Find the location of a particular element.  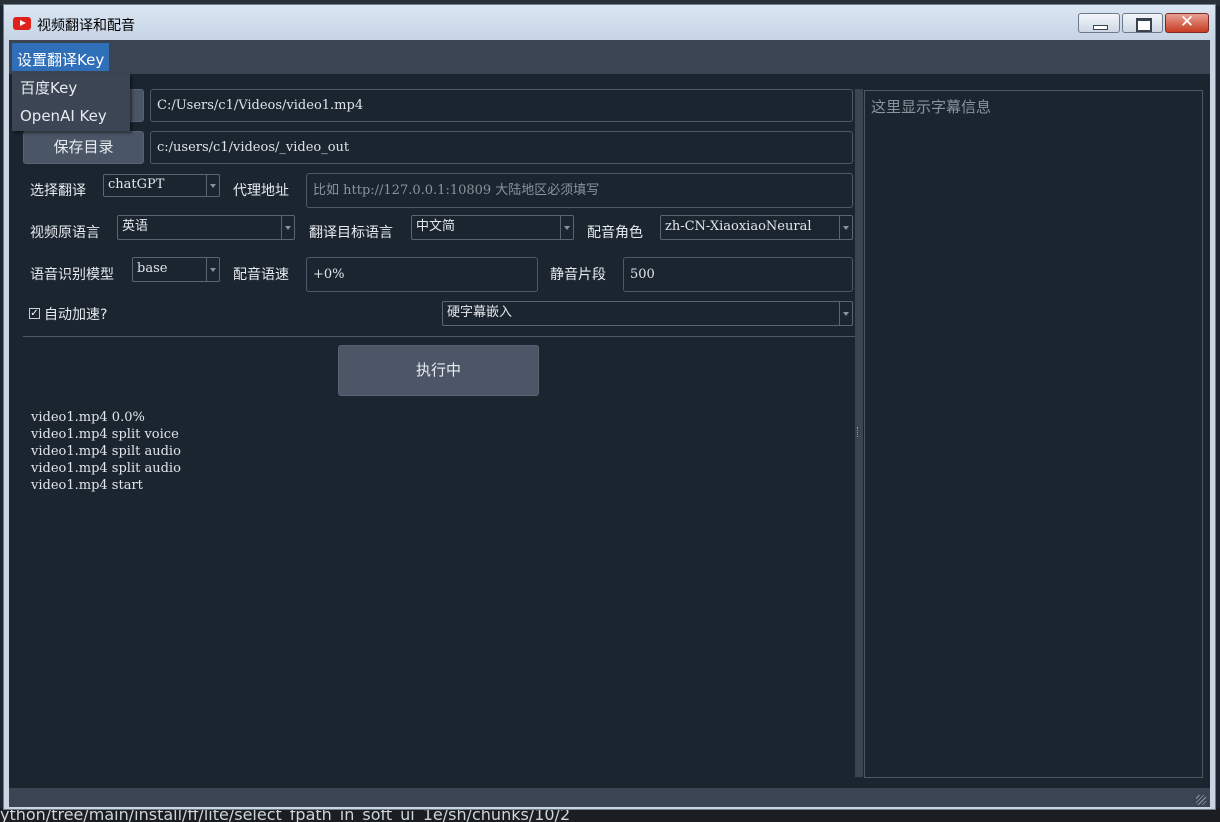

asr-model-select: base is located at coordinates (176, 269).